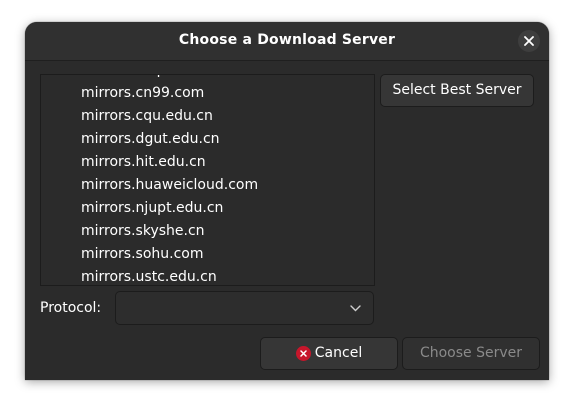 The height and width of the screenshot is (408, 574). What do you see at coordinates (71, 308) in the screenshot?
I see `protocol-label: Protocol:` at bounding box center [71, 308].